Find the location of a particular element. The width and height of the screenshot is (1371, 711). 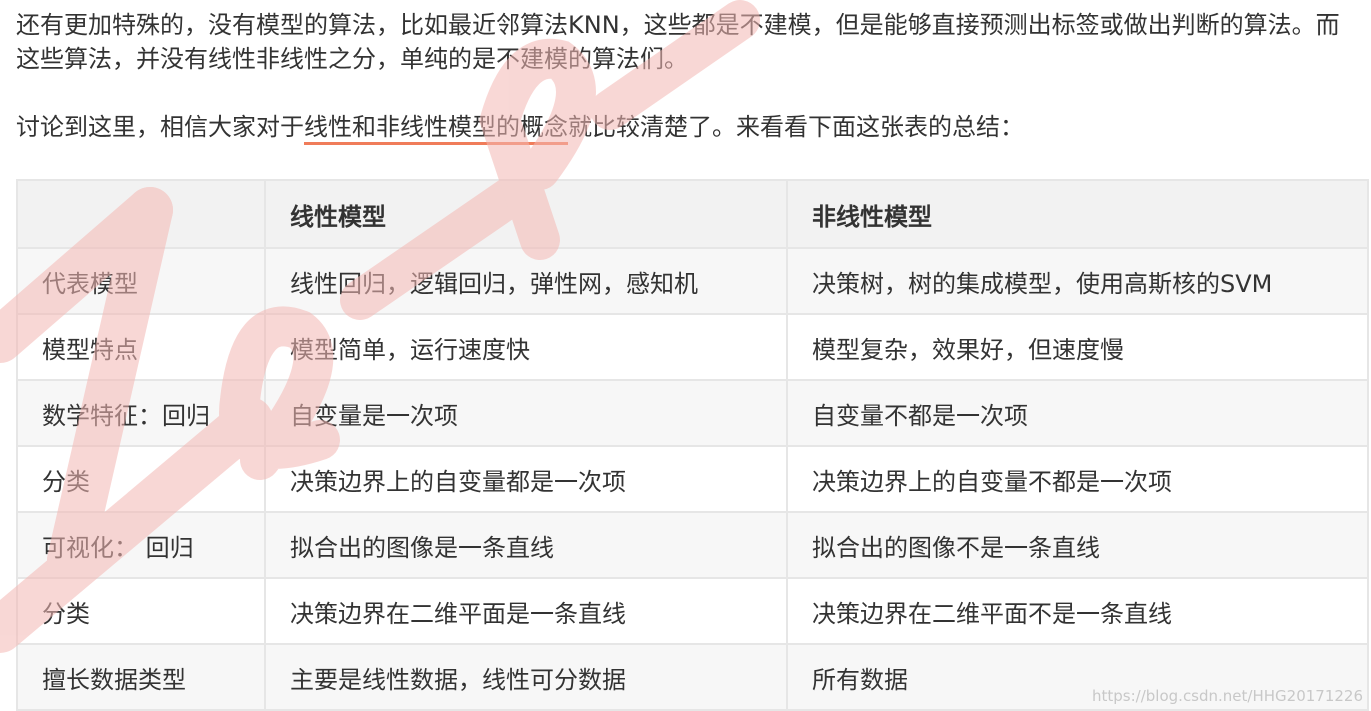

table-row: 模型特点 模型简单，运行速度快 模型复杂，效果好，但速度慢 is located at coordinates (692, 347).